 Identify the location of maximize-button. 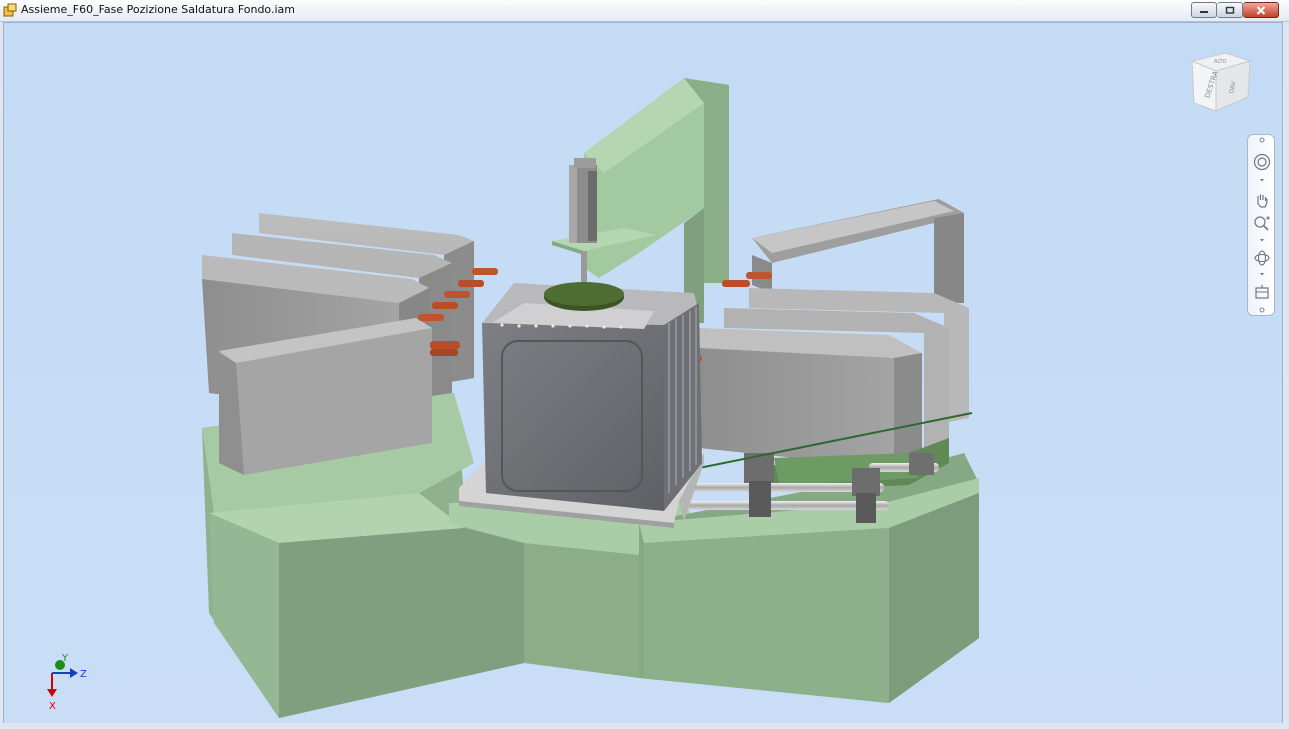
(1230, 10).